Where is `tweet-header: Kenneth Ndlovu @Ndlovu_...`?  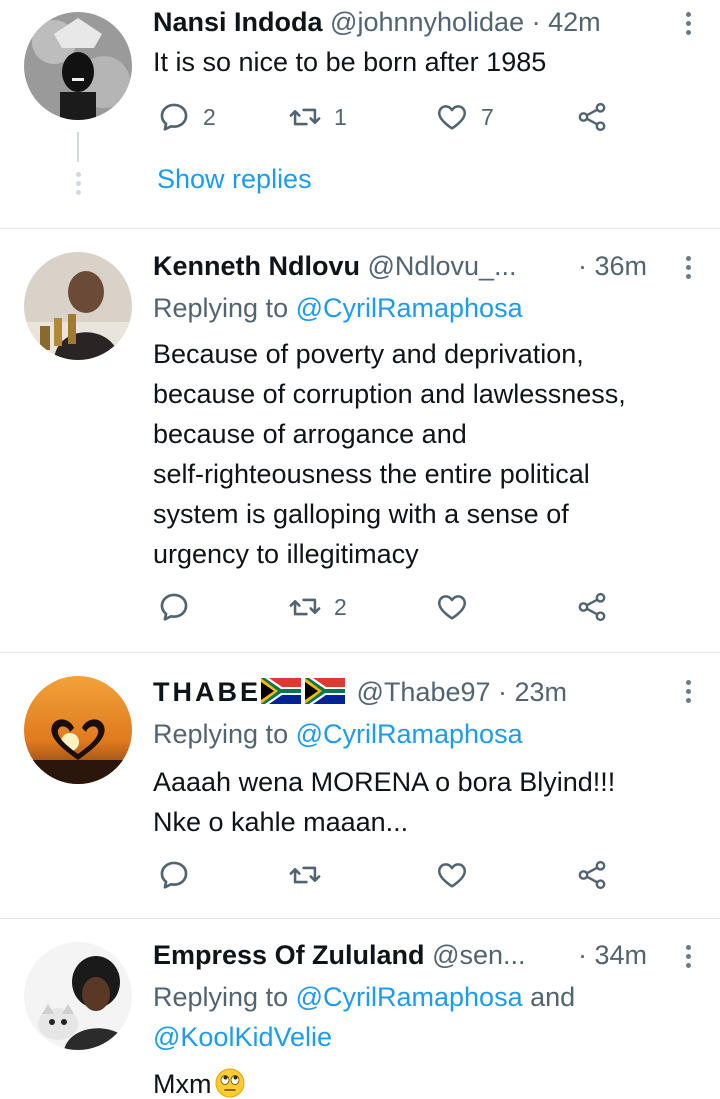
tweet-header: Kenneth Ndlovu @Ndlovu_... is located at coordinates (335, 266).